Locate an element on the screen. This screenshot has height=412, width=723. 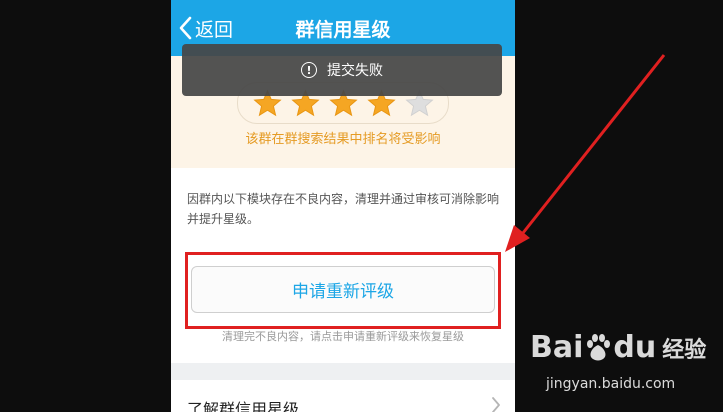
paw-icon is located at coordinates (599, 346).